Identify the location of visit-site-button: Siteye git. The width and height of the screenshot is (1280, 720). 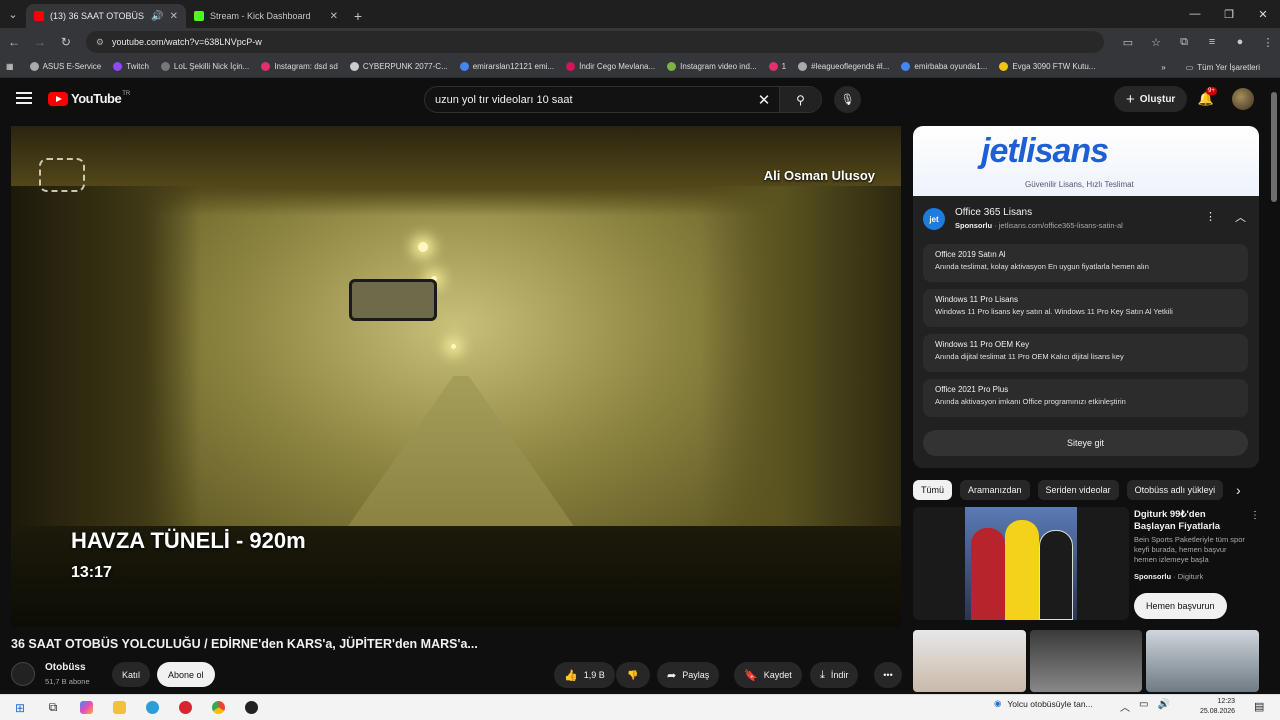
(1085, 443).